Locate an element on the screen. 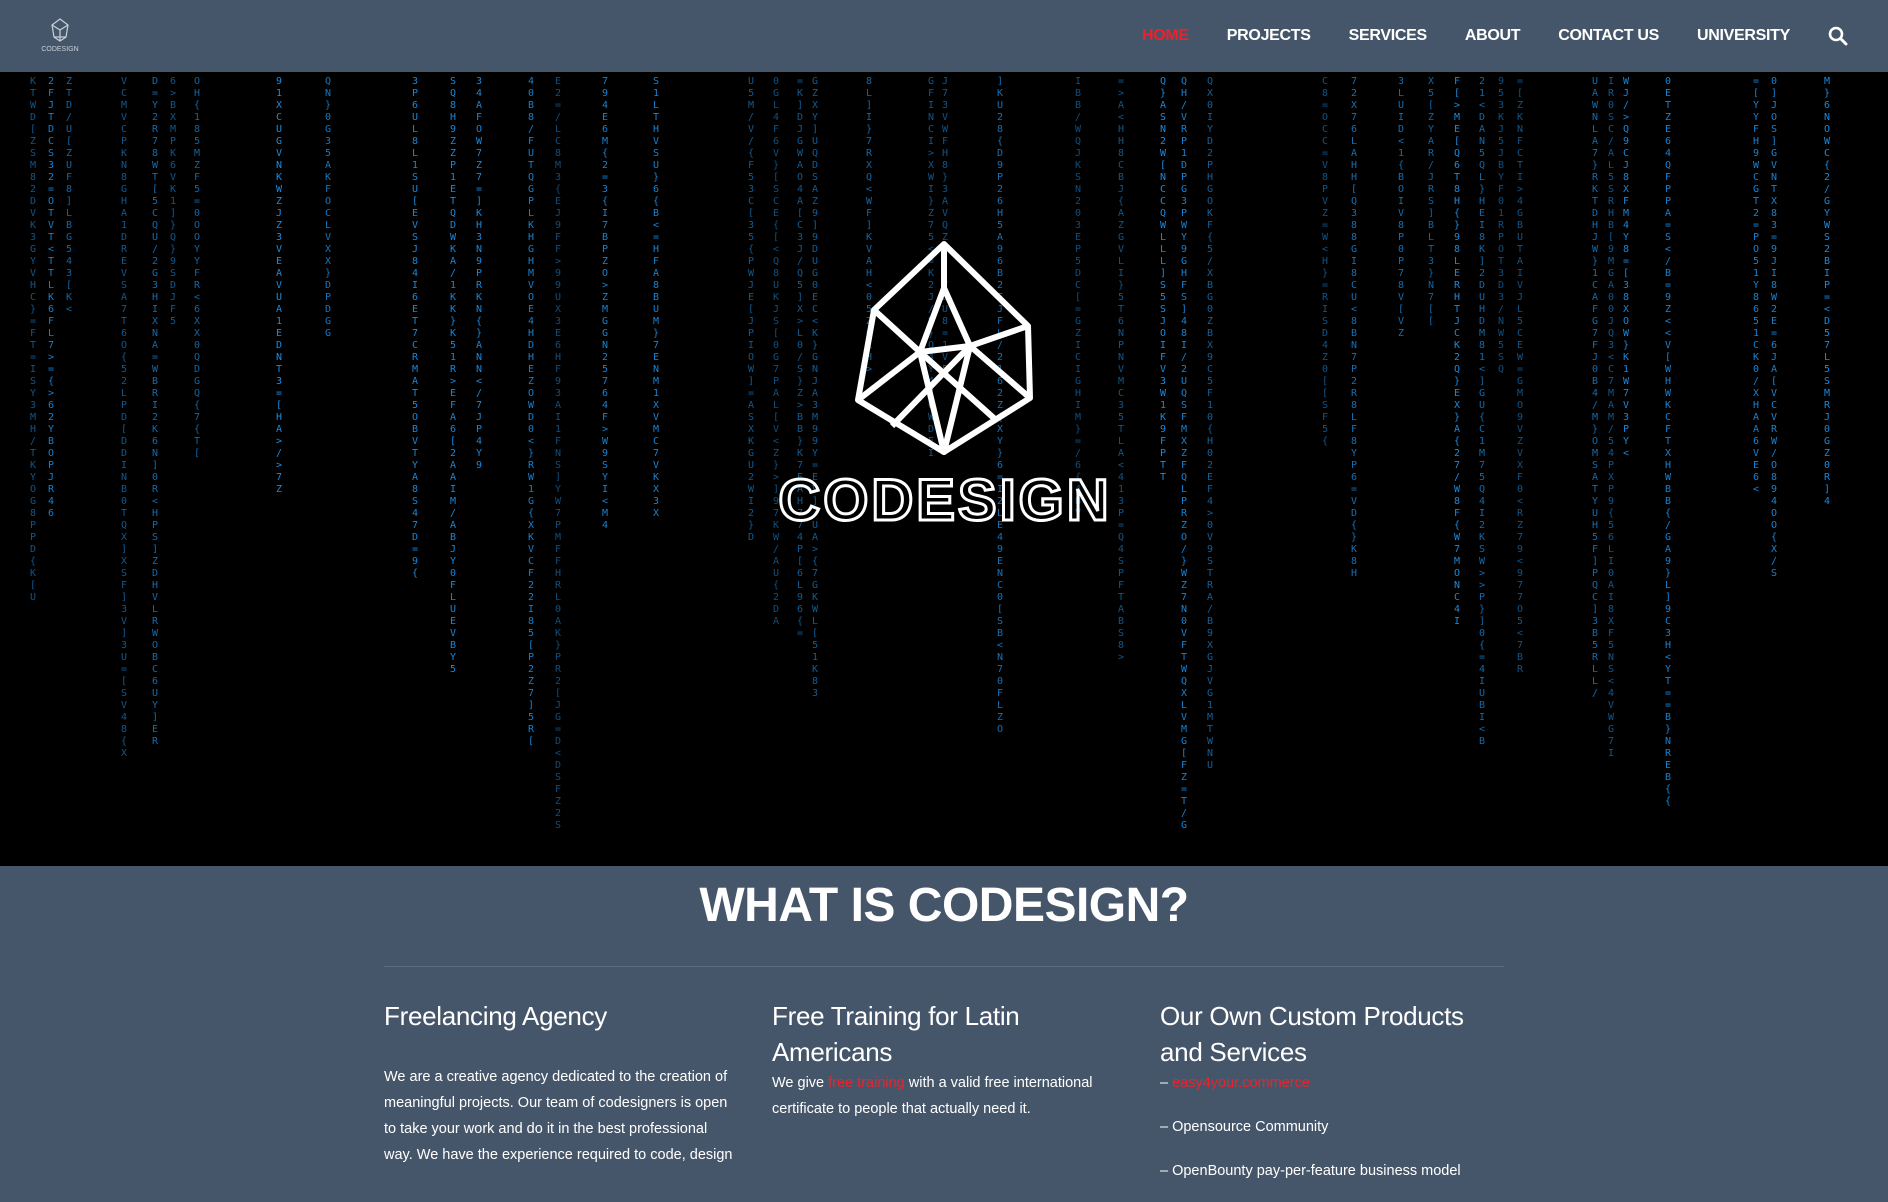  svg-text:QN}0G35AKFOCLVXX}DPDGG: Q N} 0 G 3 5 A K F O C L V X X} D P D G G is located at coordinates (328, 207).